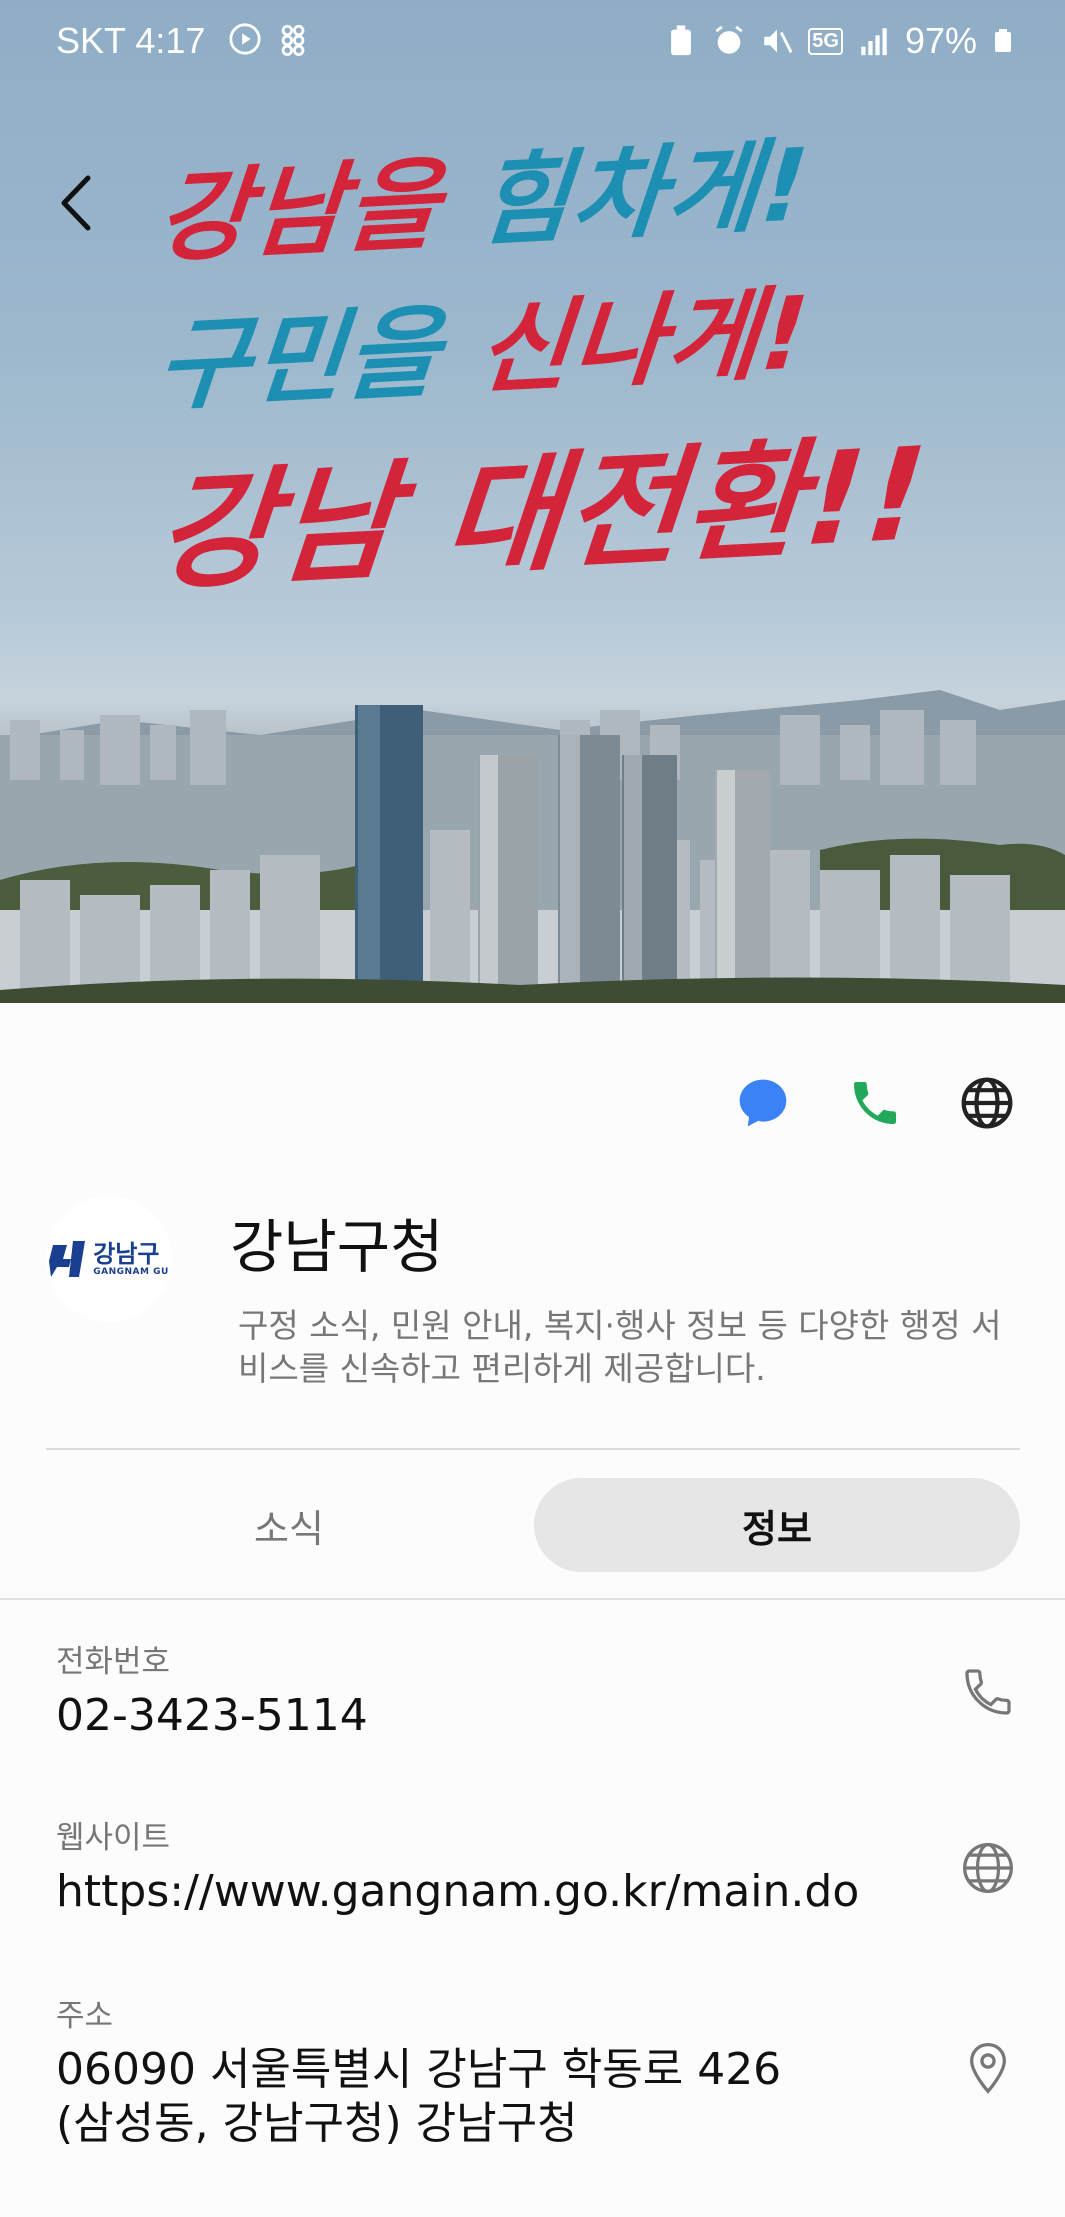 The height and width of the screenshot is (2217, 1065). I want to click on mute-icon, so click(778, 41).